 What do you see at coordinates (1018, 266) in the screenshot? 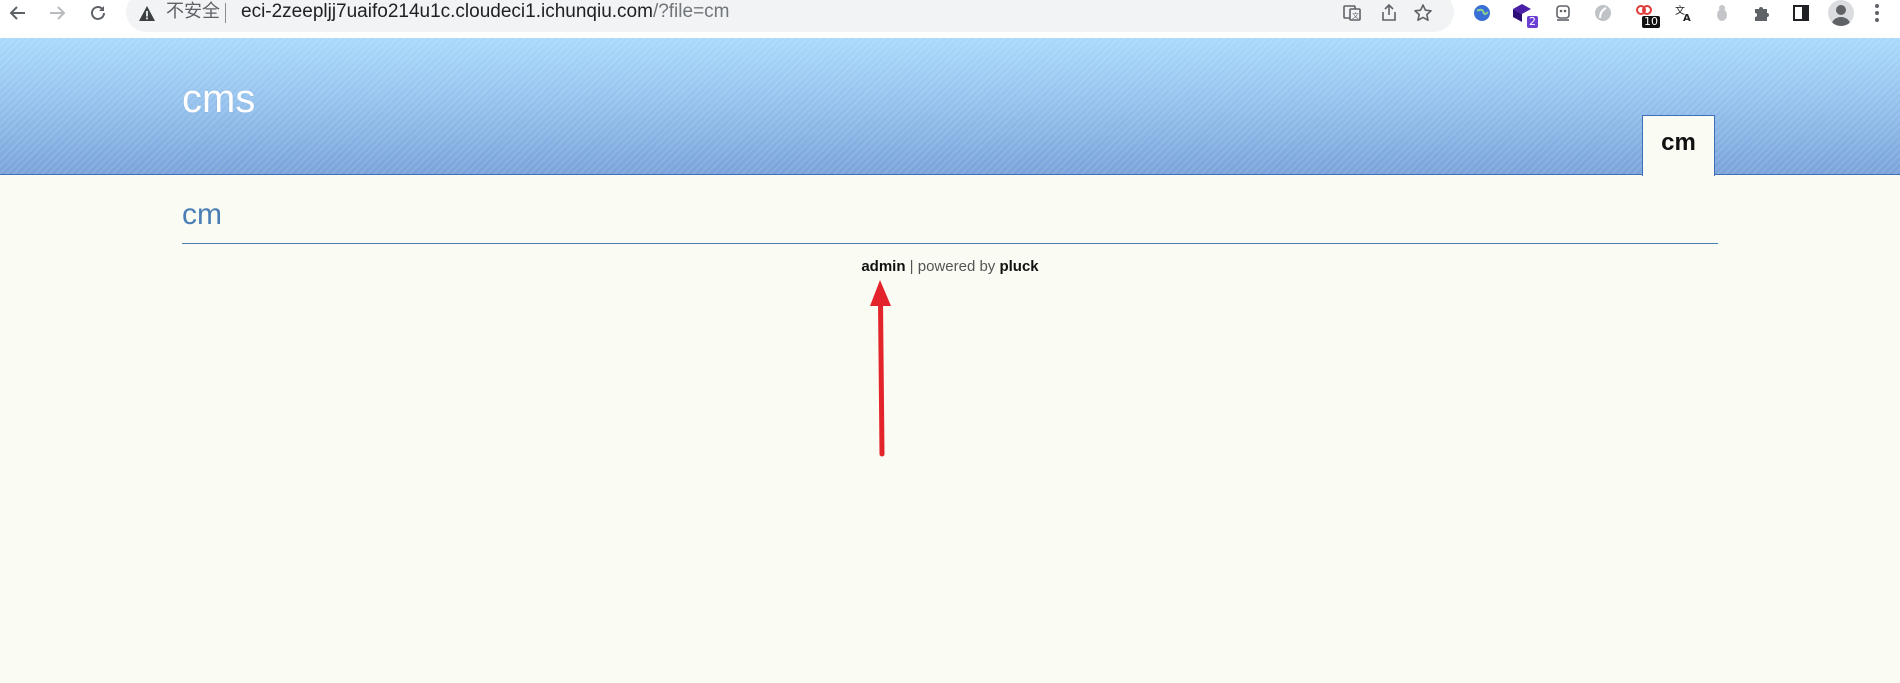
I see `pluck-link: pluck` at bounding box center [1018, 266].